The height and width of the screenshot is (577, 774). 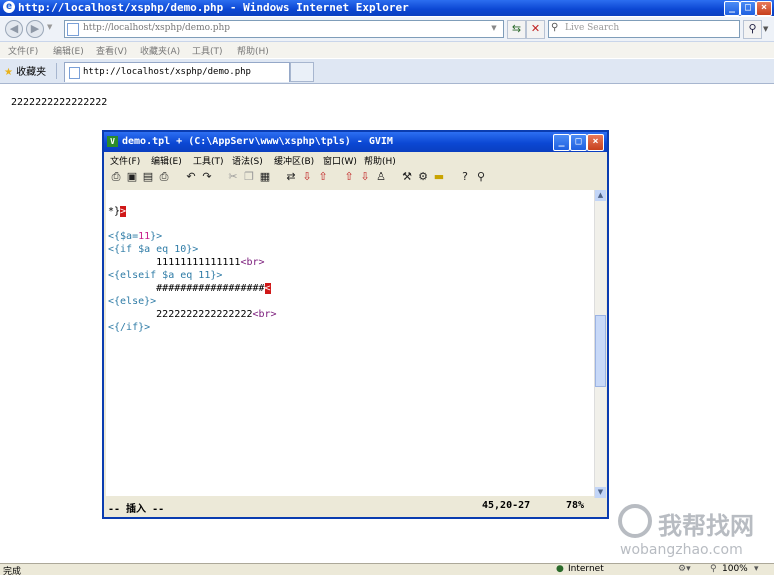 What do you see at coordinates (732, 8) in the screenshot?
I see `minimize-button: _` at bounding box center [732, 8].